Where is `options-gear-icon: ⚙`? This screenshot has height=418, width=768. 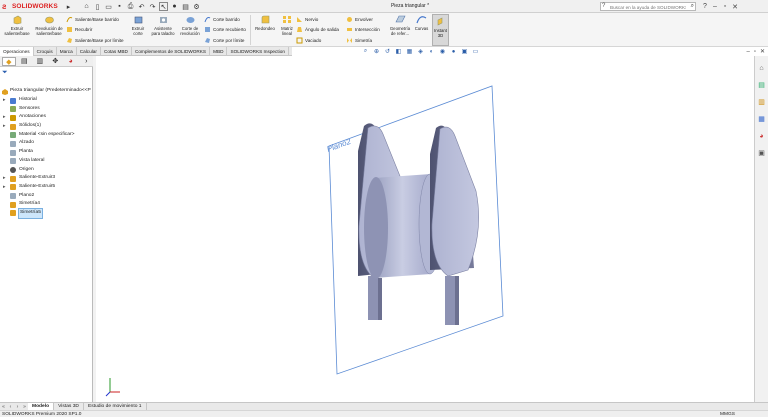
options-gear-icon: ⚙ is located at coordinates (196, 6).